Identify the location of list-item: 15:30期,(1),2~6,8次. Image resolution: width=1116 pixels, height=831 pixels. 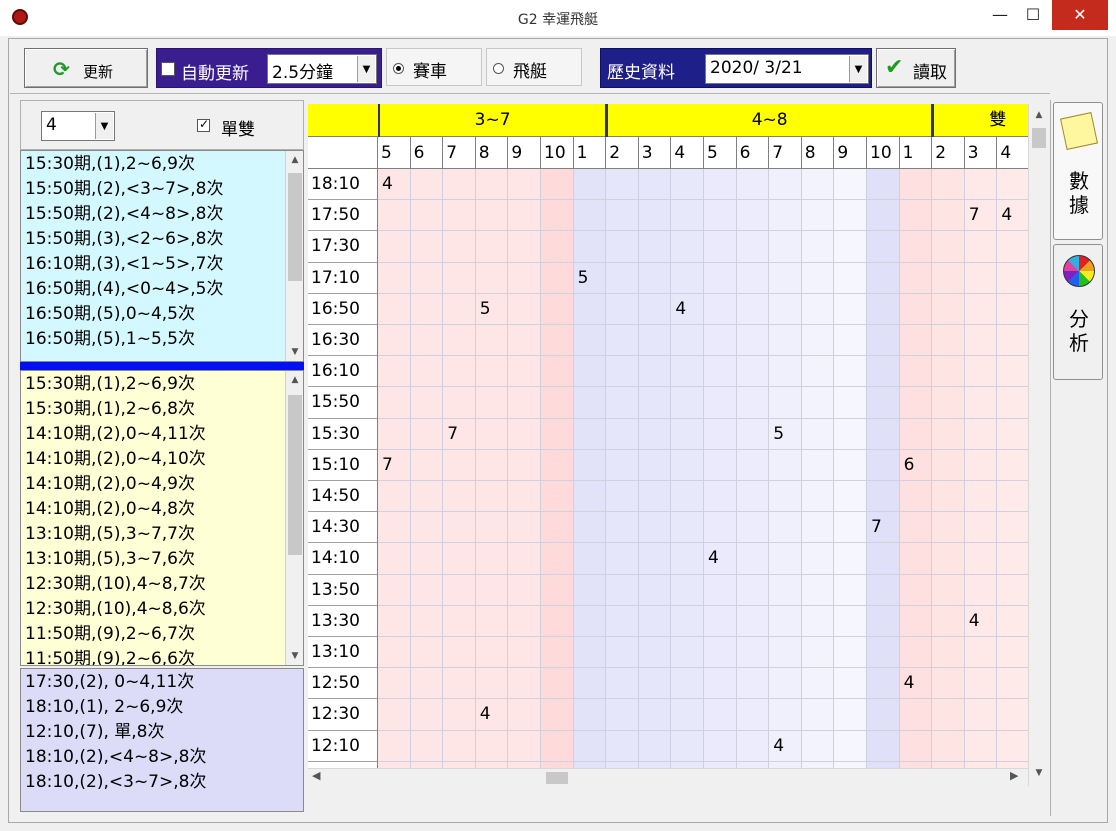
(110, 409).